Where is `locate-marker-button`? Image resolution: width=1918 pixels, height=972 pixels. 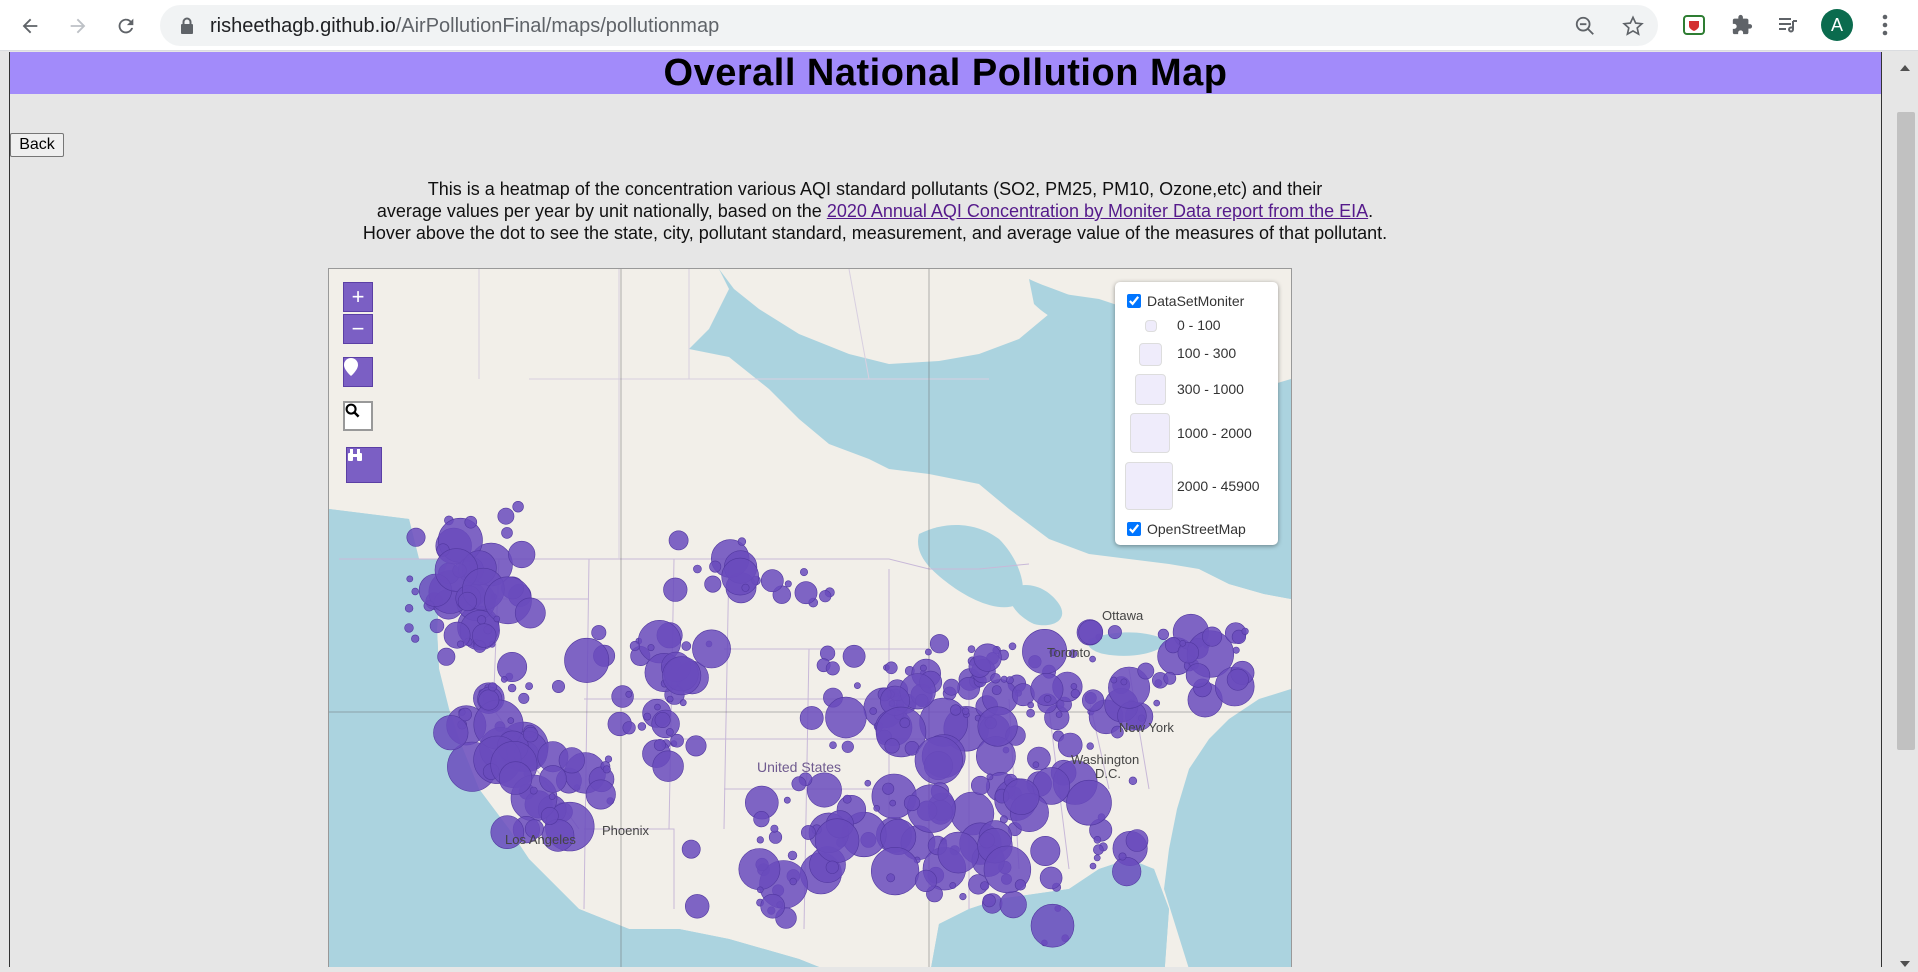
locate-marker-button is located at coordinates (358, 372).